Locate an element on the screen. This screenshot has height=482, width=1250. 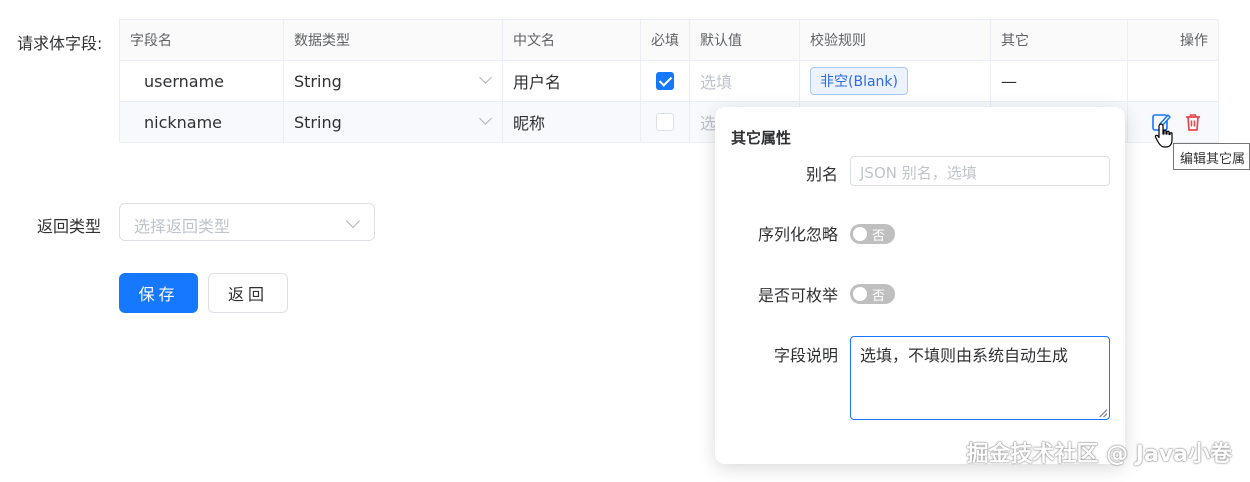
serialize-ignore-label: 序列化忽略 is located at coordinates (797, 234).